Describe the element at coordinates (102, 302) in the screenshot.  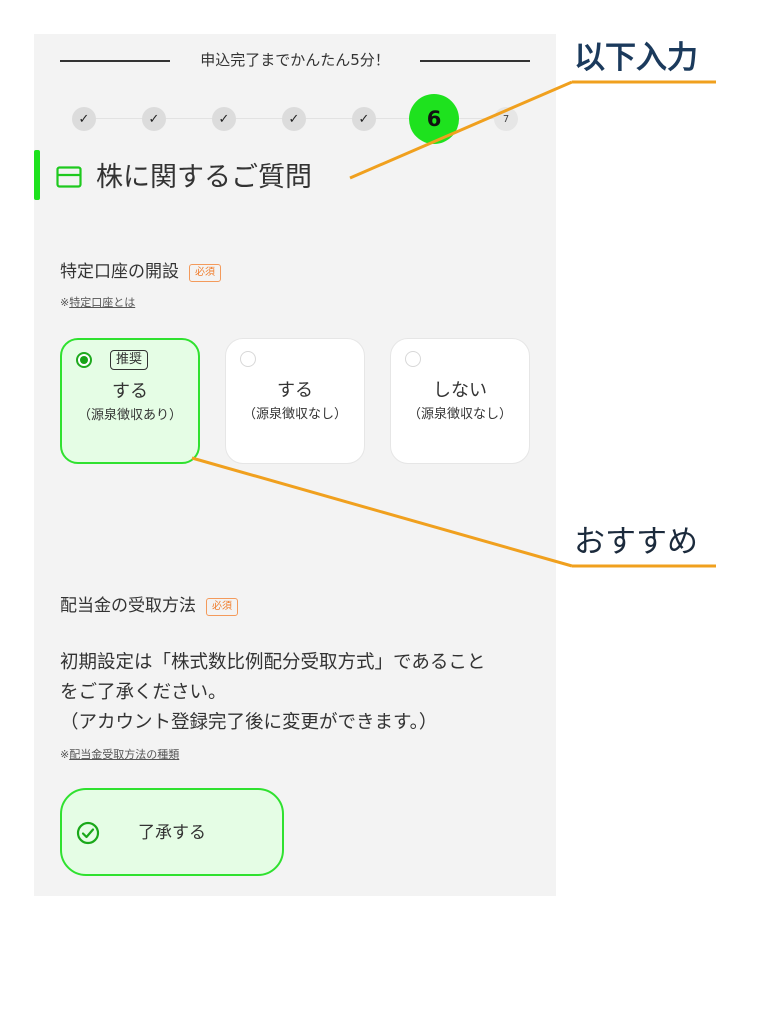
I see `tokutei-help-link: 特定口座とは` at that location.